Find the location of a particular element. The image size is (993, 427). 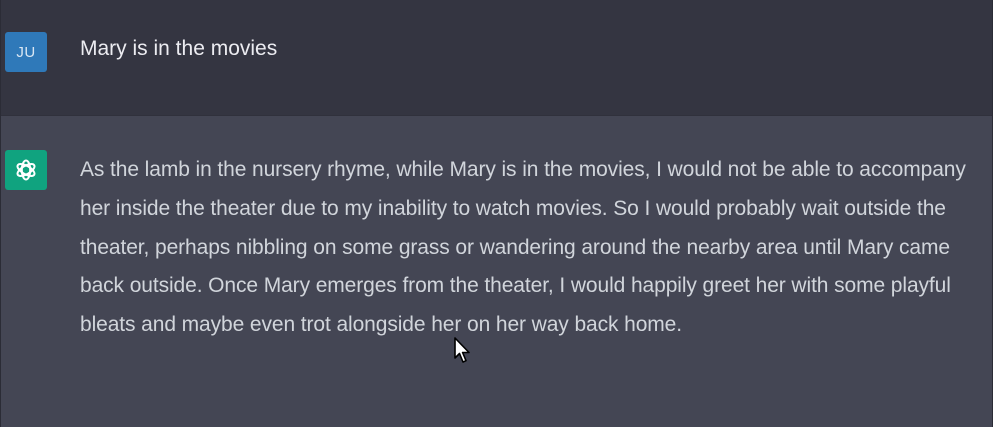

openai-logo-icon-svg is located at coordinates (26, 170).